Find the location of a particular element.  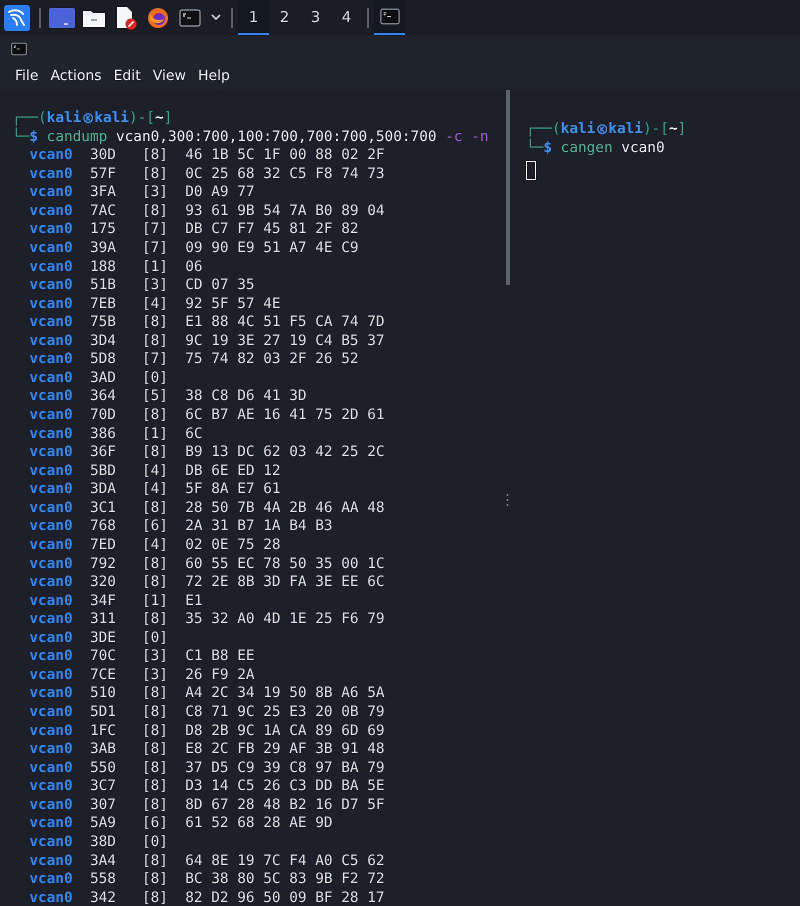

workspace-button: 2 is located at coordinates (284, 17).